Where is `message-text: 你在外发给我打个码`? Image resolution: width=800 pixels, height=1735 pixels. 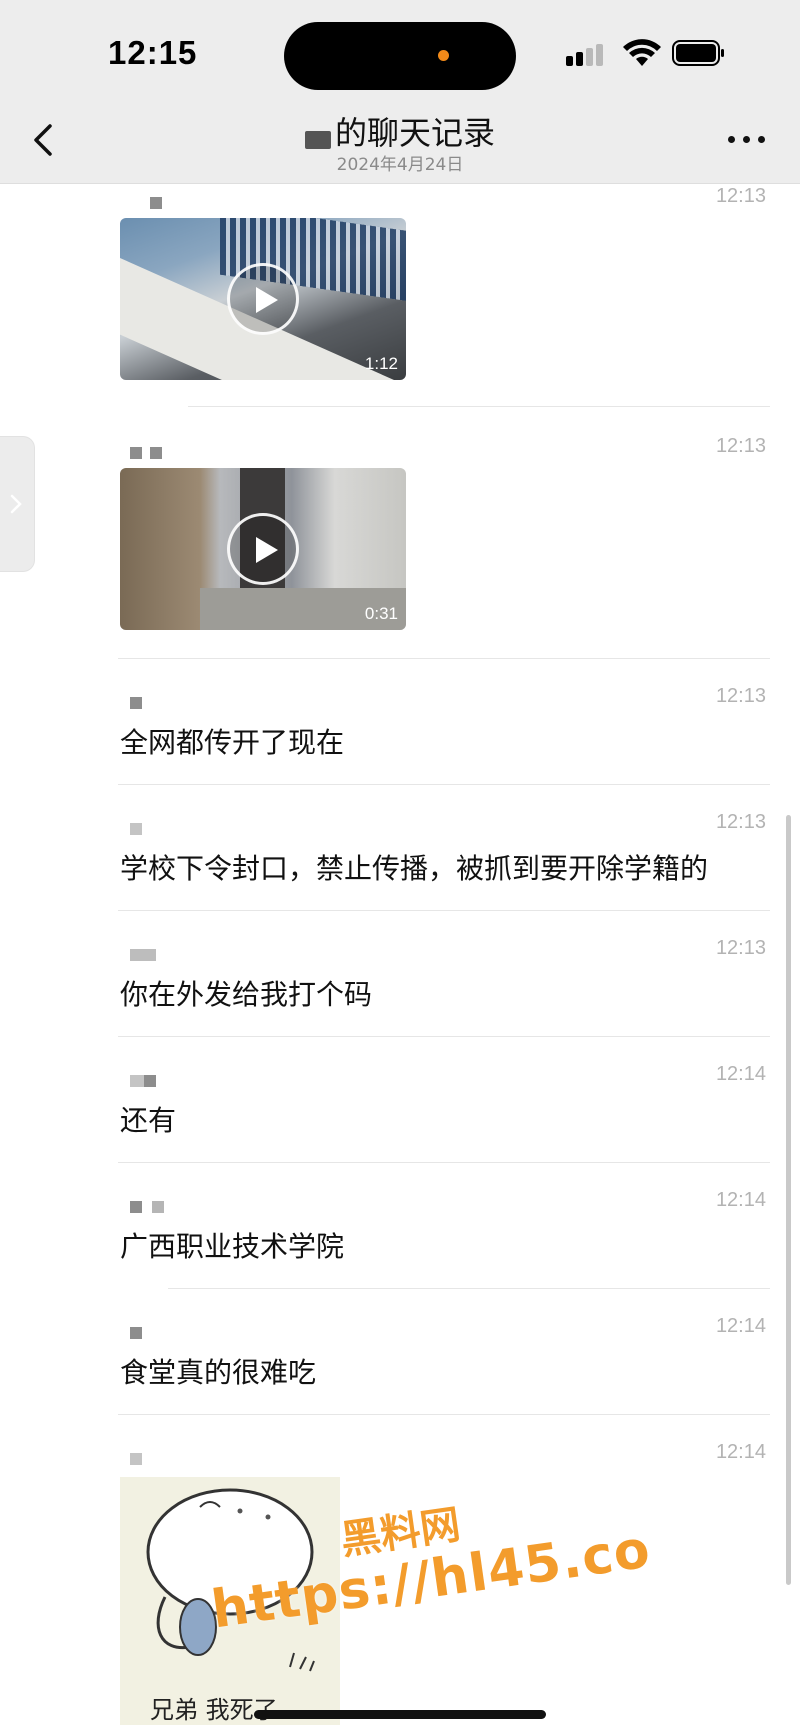
message-text: 你在外发给我打个码 is located at coordinates (246, 994).